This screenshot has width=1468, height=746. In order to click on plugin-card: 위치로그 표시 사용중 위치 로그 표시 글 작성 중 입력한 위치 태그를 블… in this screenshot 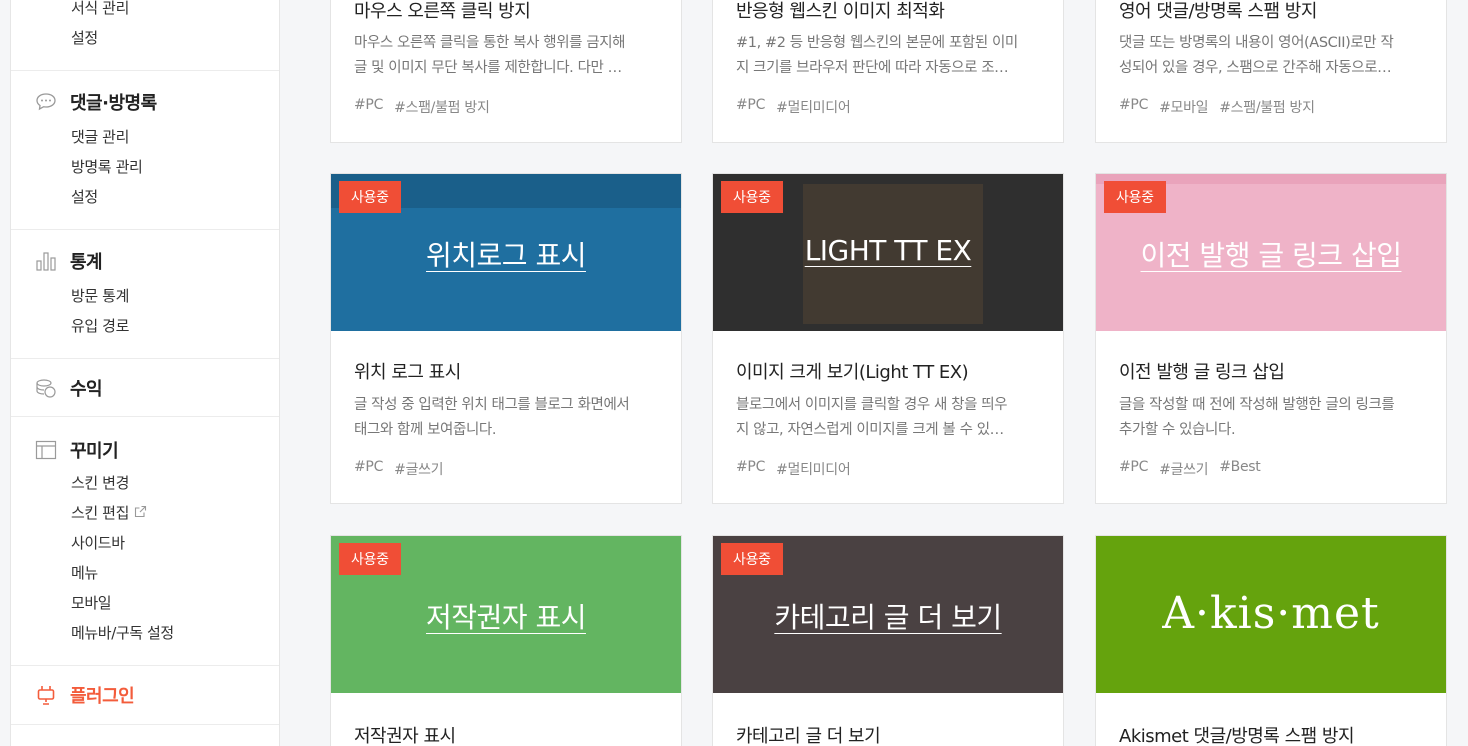, I will do `click(506, 338)`.